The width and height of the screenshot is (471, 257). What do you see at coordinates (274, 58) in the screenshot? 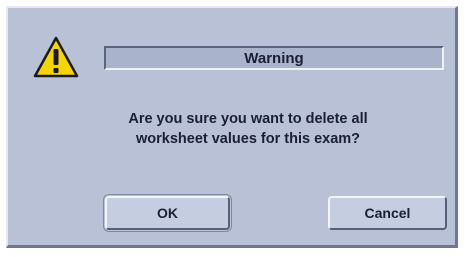
I see `dialog-title: Warning` at bounding box center [274, 58].